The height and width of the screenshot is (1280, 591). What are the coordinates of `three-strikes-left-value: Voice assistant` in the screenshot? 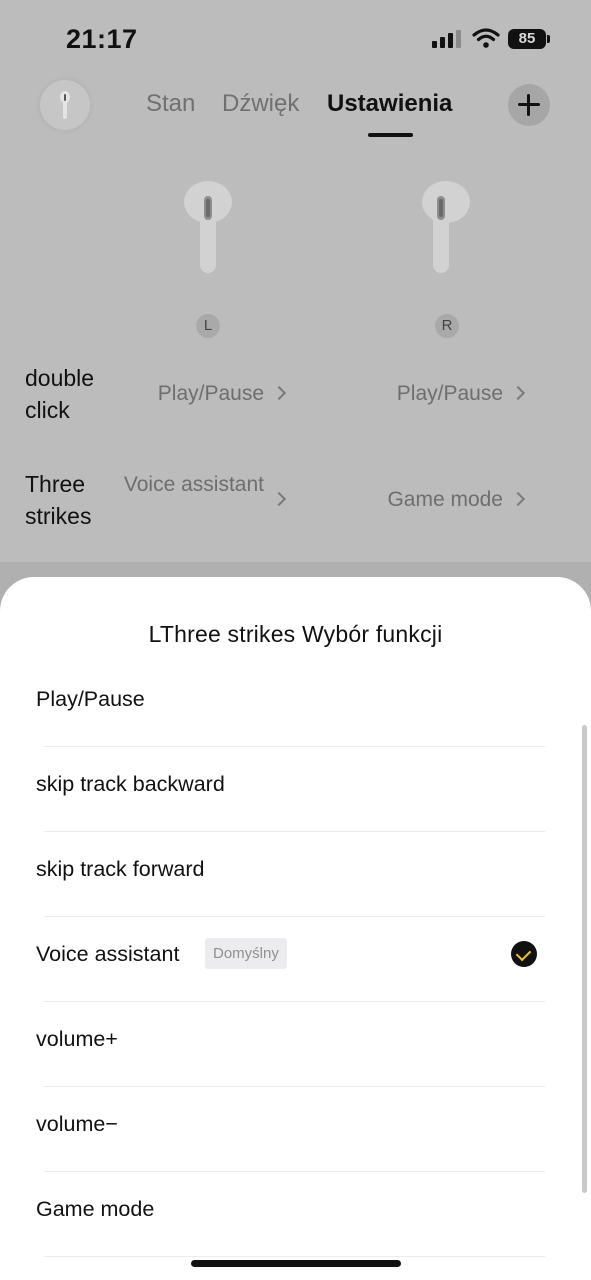 It's located at (187, 484).